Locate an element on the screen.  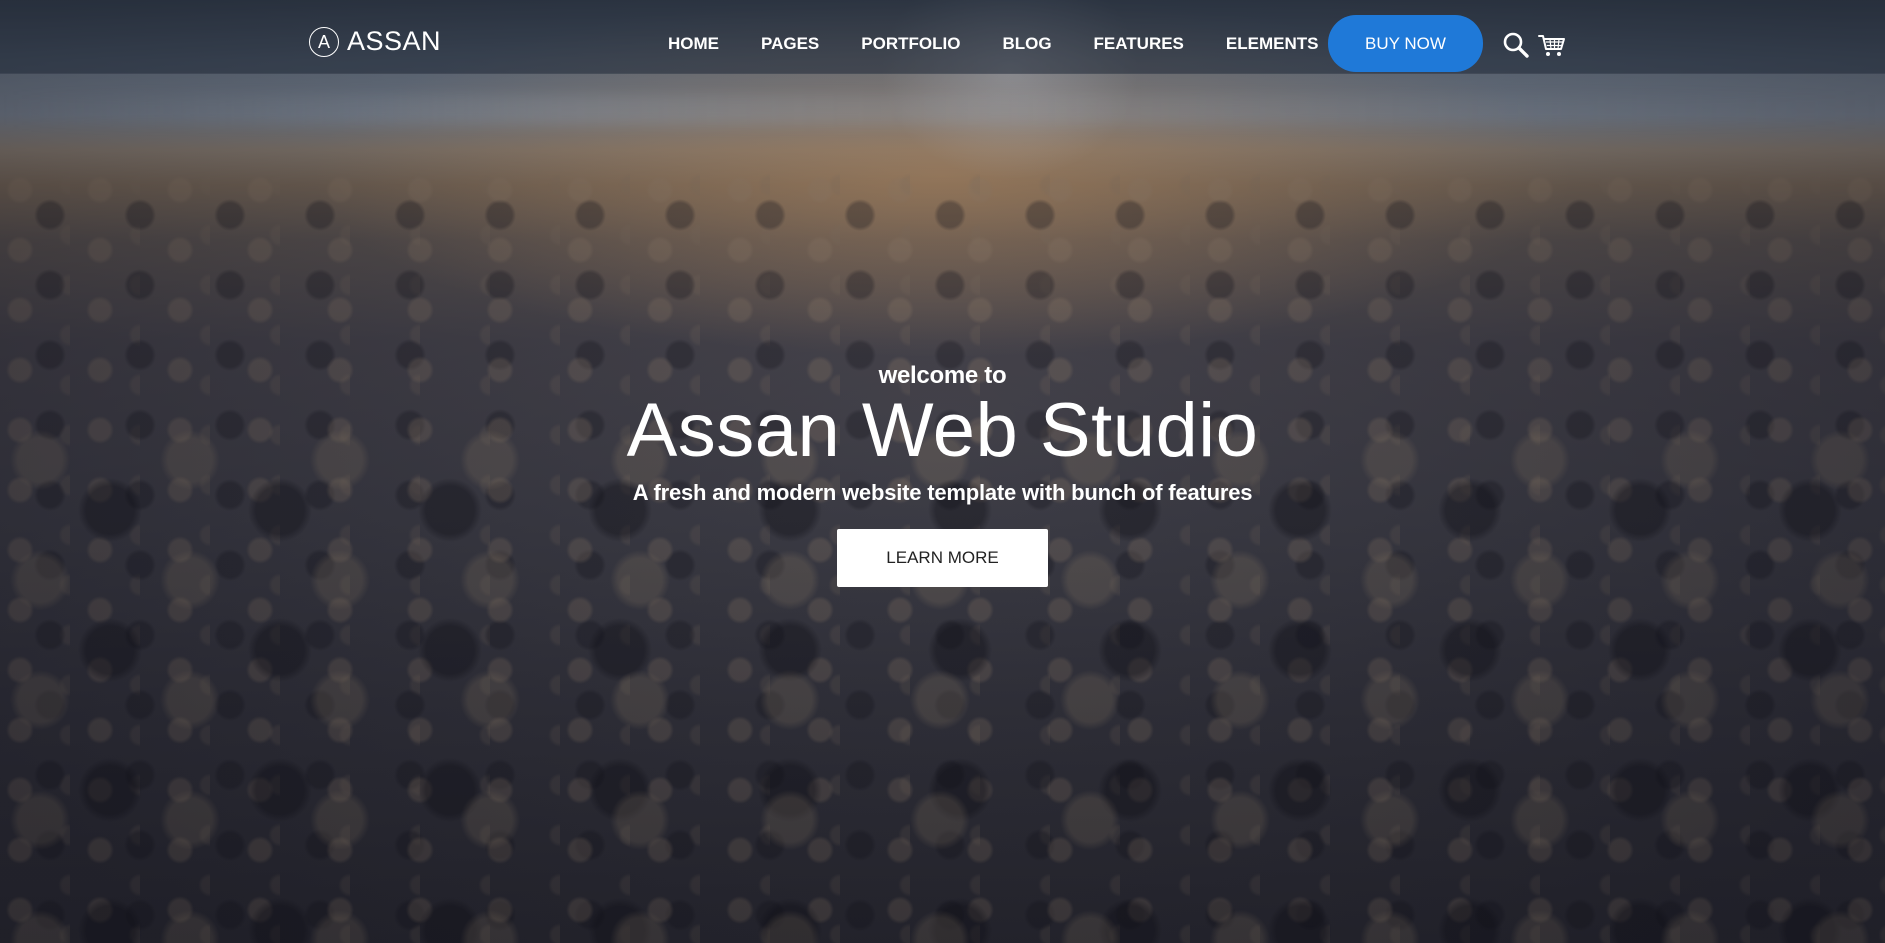
search-icon is located at coordinates (1516, 45).